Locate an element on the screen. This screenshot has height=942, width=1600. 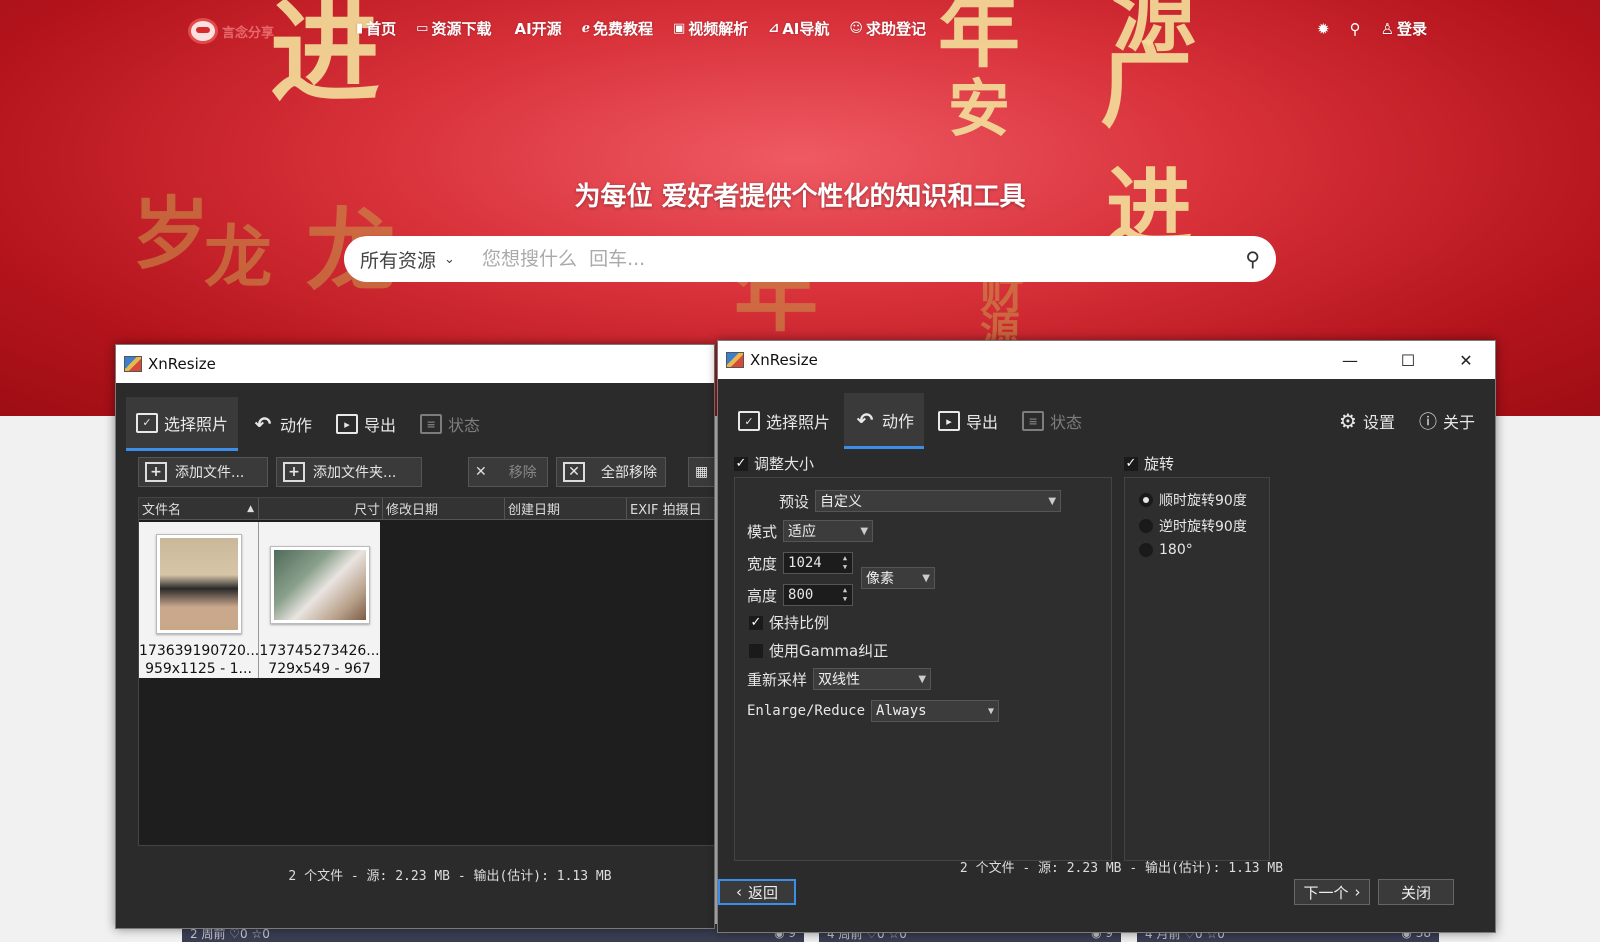
unit-select: 像素 ▼ is located at coordinates (898, 578).